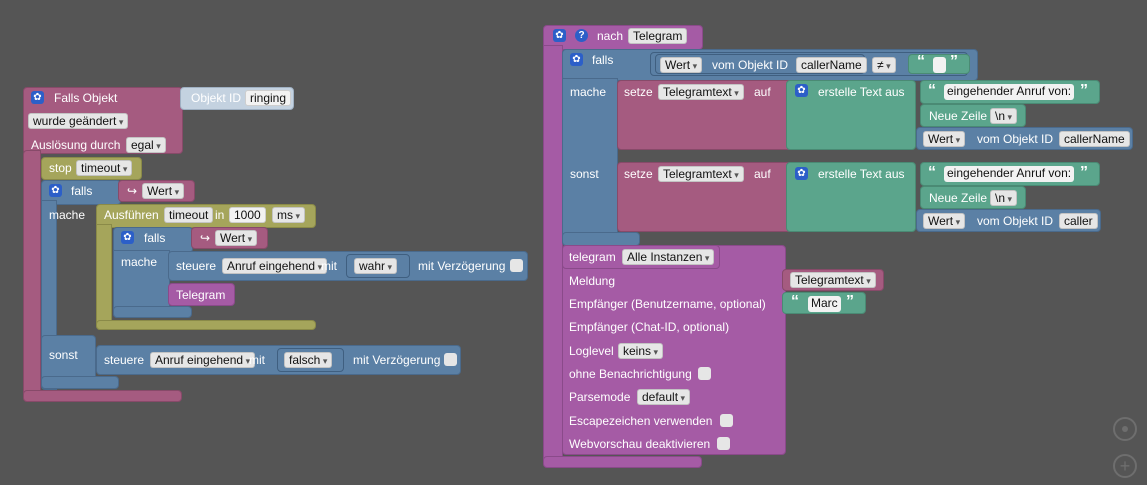 The width and height of the screenshot is (1147, 485). I want to click on telegram-loglevel-label: Loglevel, so click(591, 351).